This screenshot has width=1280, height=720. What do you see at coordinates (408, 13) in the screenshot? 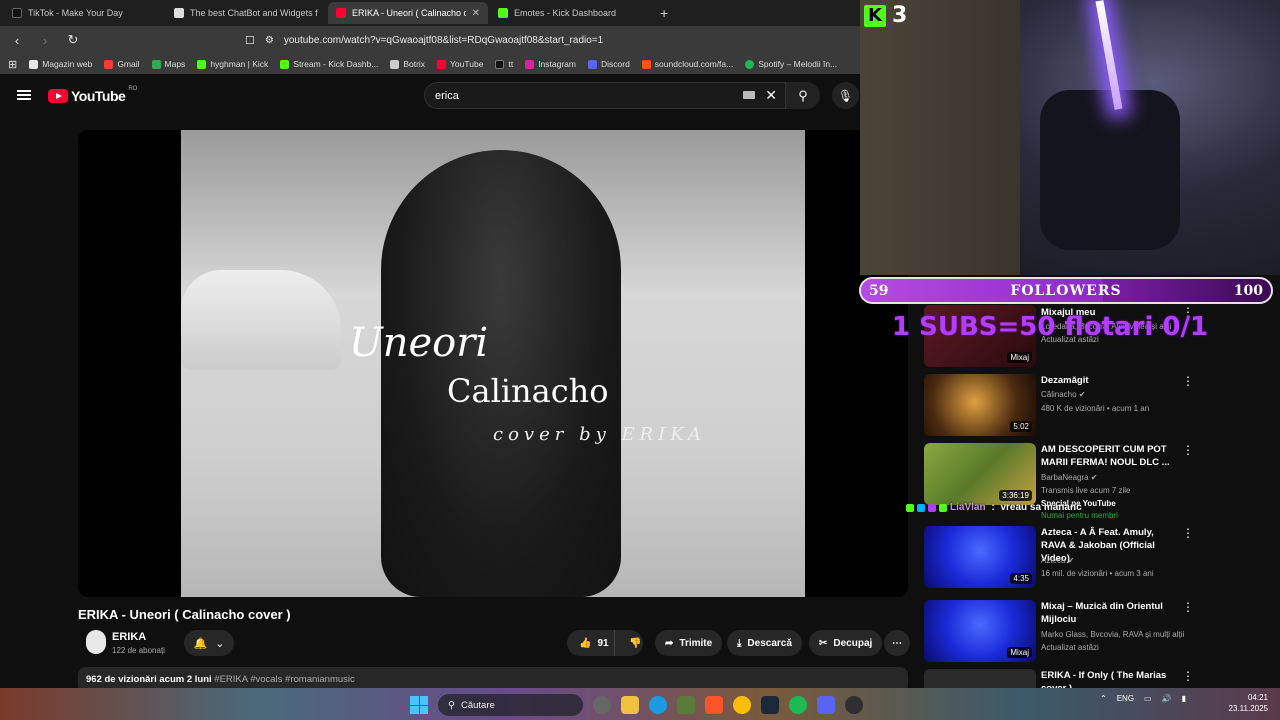
I see `browser-tab-youtube: ERIKA - Uneori ( Calinacho cover ) ✕` at bounding box center [408, 13].